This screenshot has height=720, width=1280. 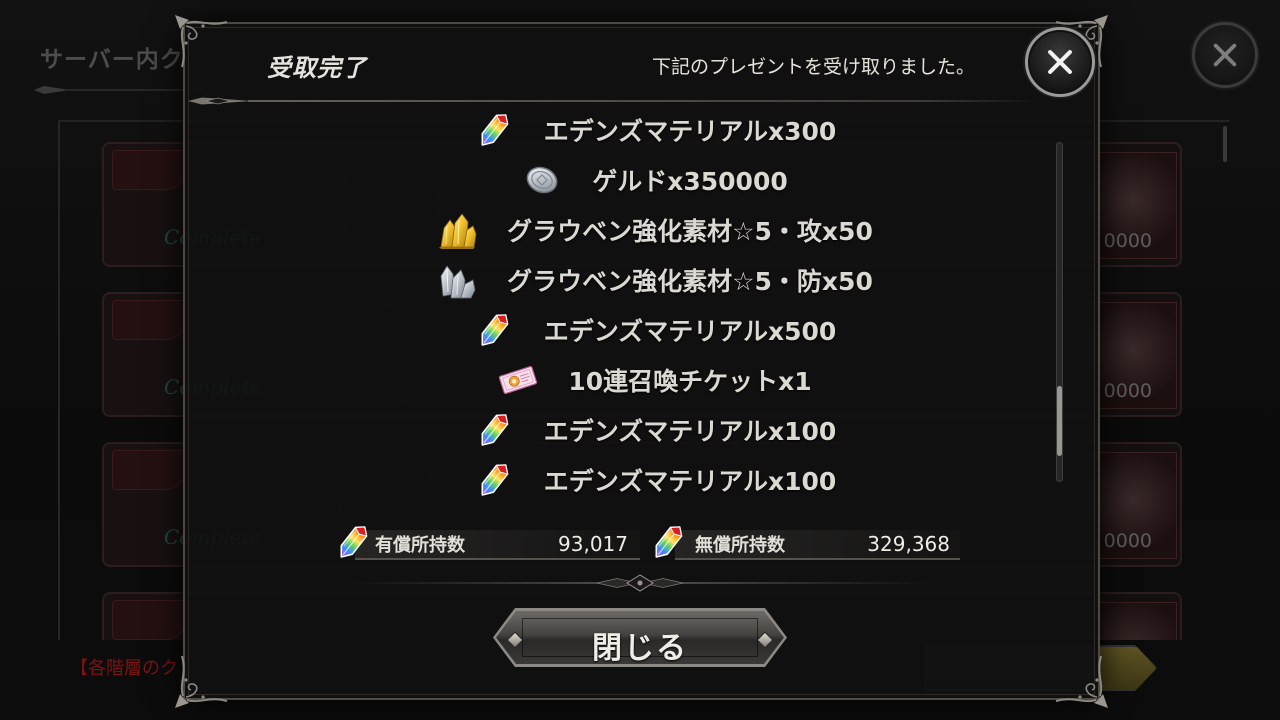 What do you see at coordinates (814, 67) in the screenshot?
I see `dialog-message: 下記のプレゼントを受け取りました。` at bounding box center [814, 67].